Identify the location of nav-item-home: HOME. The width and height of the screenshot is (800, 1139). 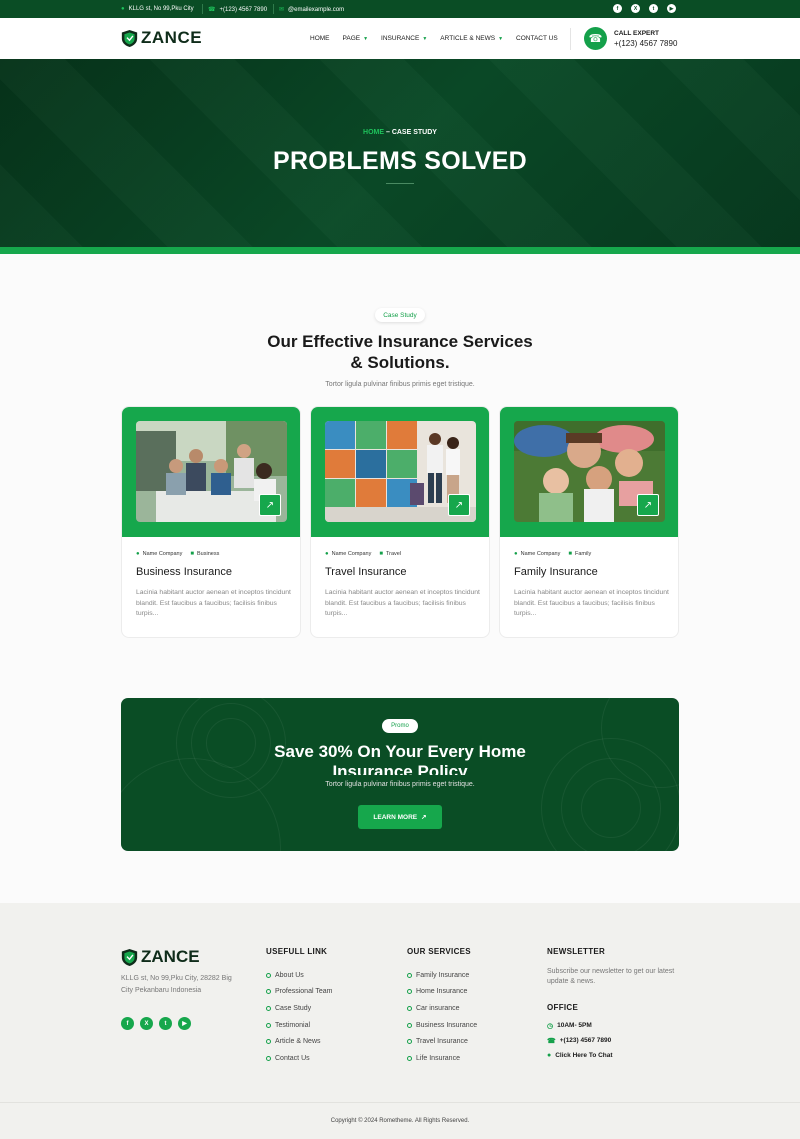
(320, 38).